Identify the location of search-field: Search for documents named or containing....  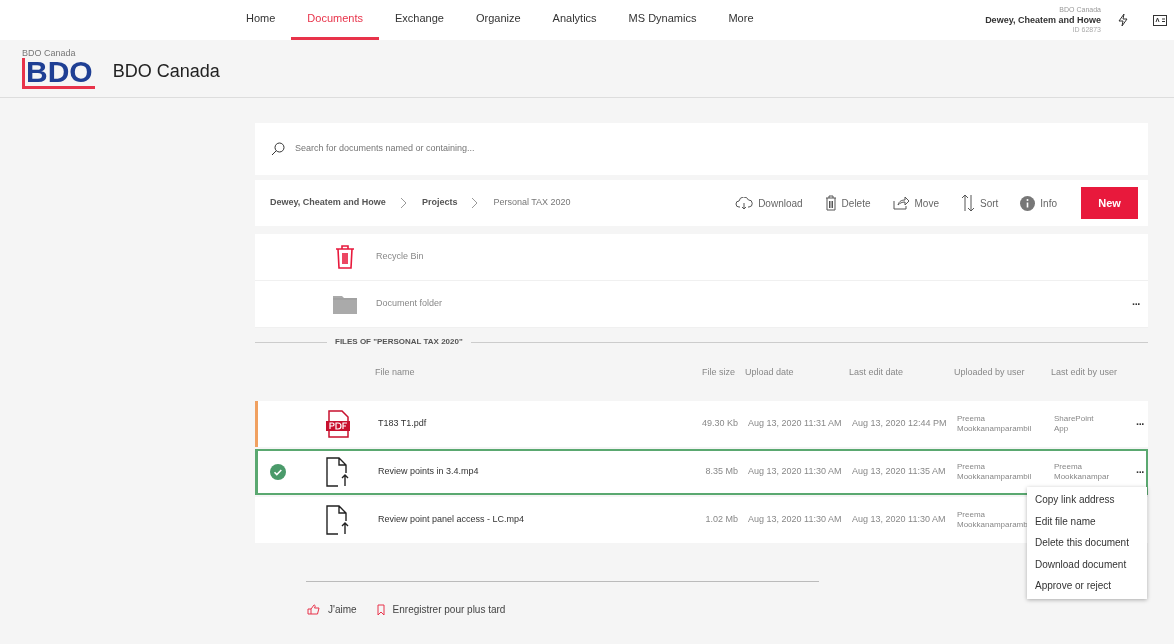
(701, 149).